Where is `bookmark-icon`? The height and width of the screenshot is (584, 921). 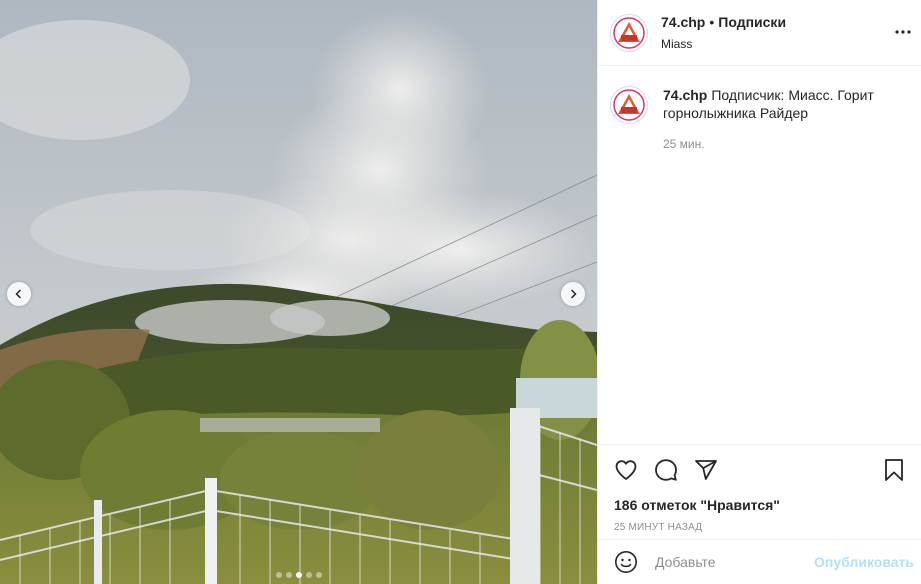 bookmark-icon is located at coordinates (894, 470).